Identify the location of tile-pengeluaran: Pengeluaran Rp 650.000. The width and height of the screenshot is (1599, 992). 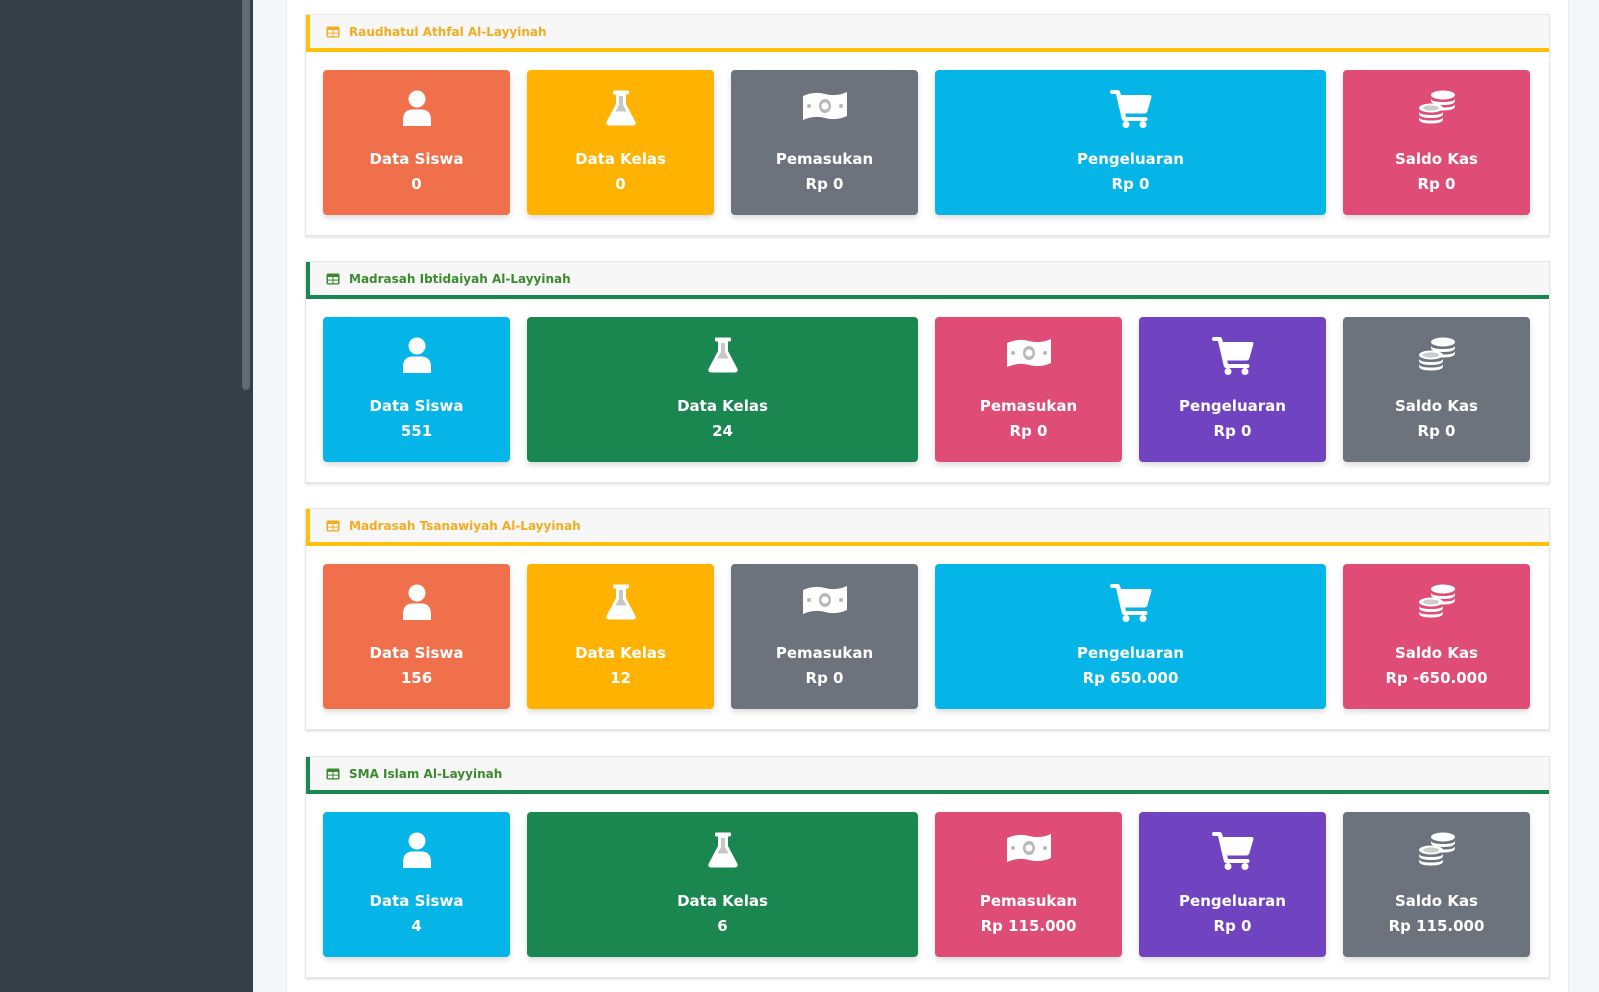
(1130, 636).